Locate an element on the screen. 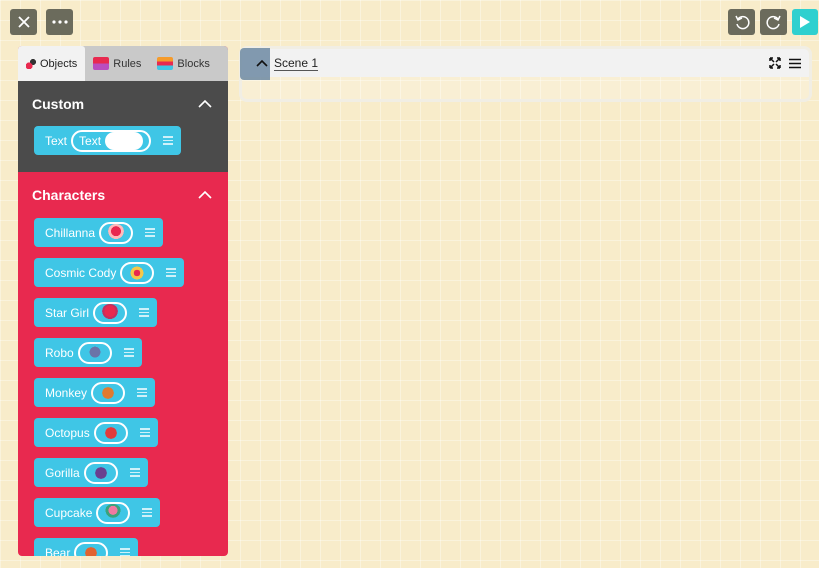  character-label: Bear is located at coordinates (58, 551).